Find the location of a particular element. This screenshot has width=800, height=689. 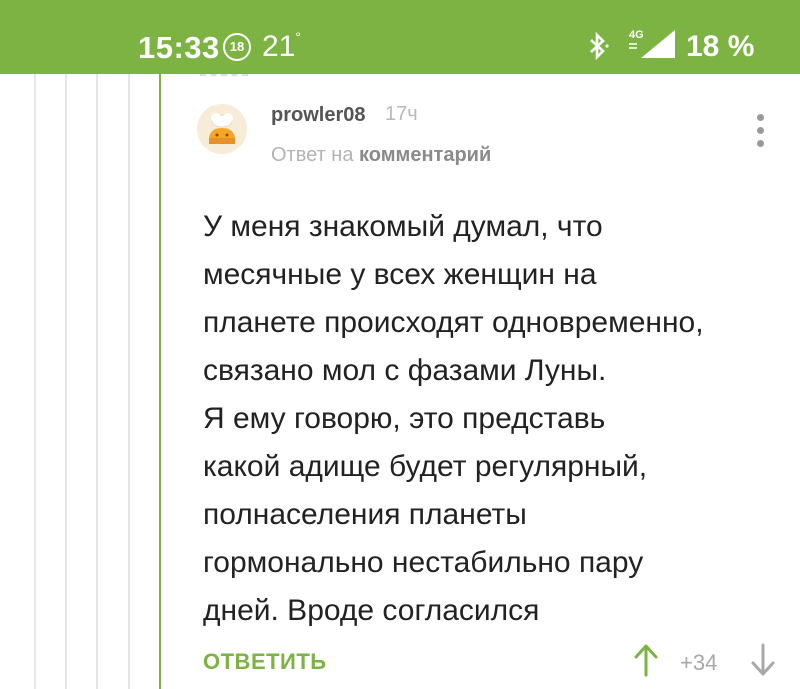

status-temperature: 21° is located at coordinates (281, 46).